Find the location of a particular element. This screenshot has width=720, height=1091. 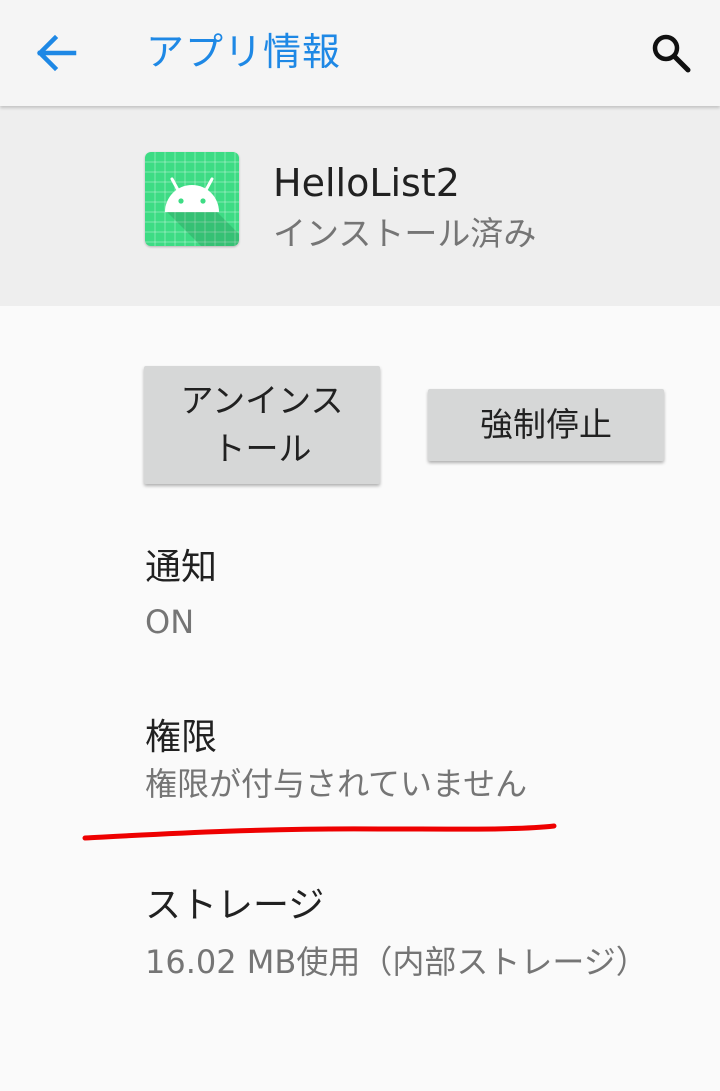

android-icon is located at coordinates (192, 199).